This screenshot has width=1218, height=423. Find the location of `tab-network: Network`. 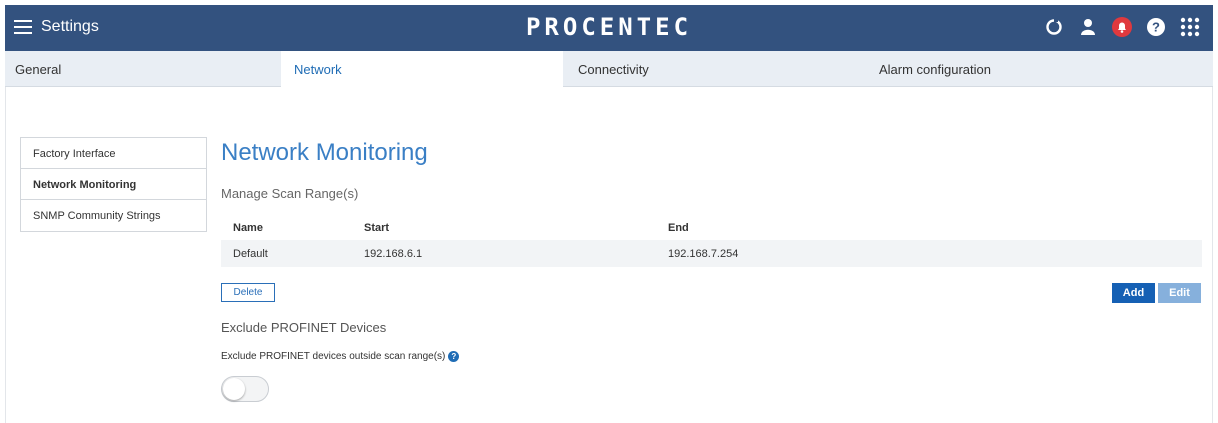

tab-network: Network is located at coordinates (422, 69).